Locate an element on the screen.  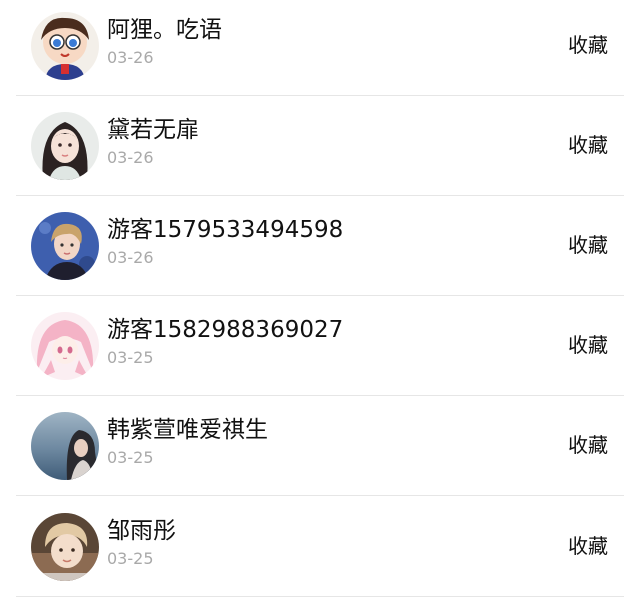
user-name: 韩紫萱唯爱祺生 is located at coordinates (187, 430).